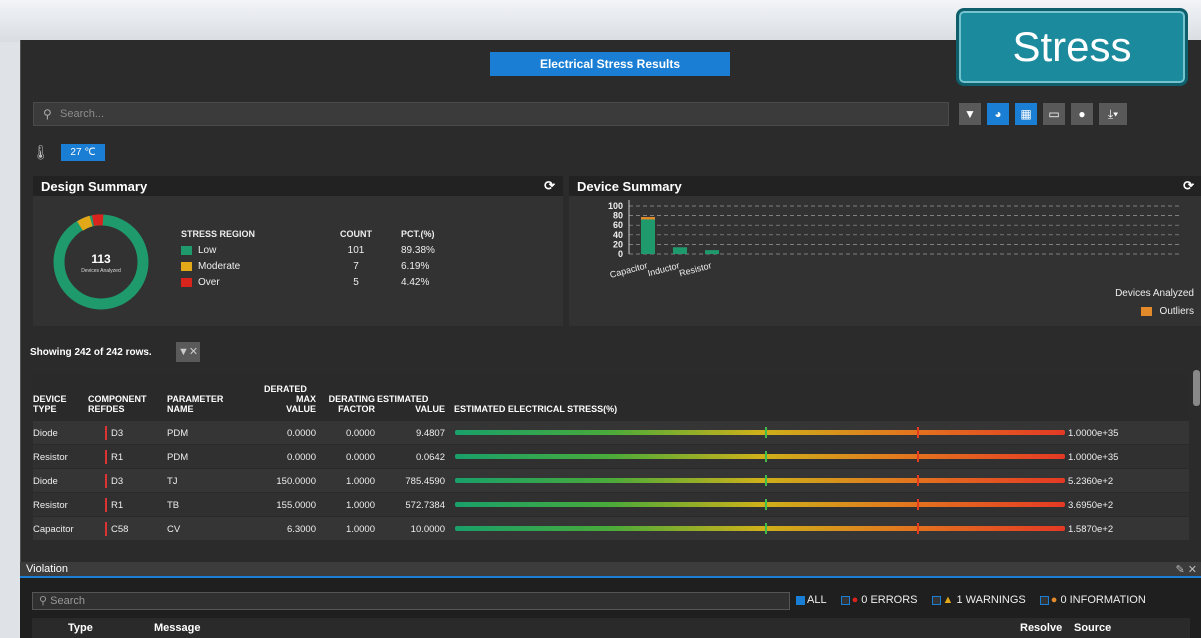  What do you see at coordinates (83, 152) in the screenshot?
I see `temperature-badge: 27 ℃` at bounding box center [83, 152].